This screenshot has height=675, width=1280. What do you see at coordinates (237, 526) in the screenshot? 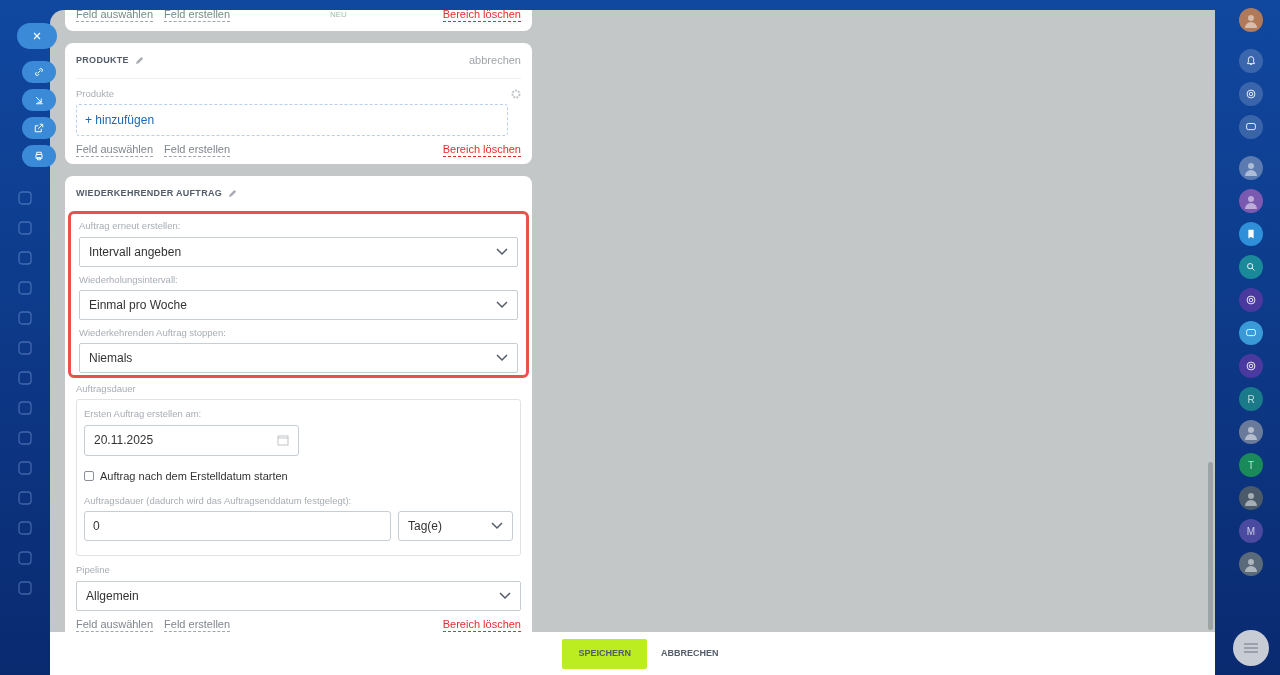
I see `duration-input: 0` at bounding box center [237, 526].